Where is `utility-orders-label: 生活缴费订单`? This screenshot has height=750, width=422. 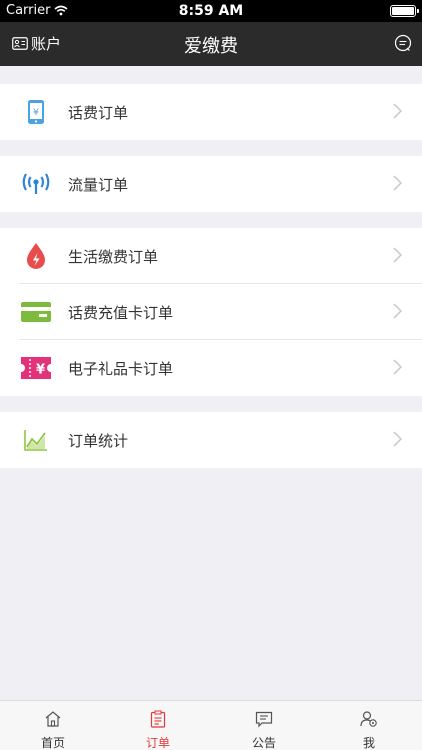
utility-orders-label: 生活缴费订单 is located at coordinates (113, 257).